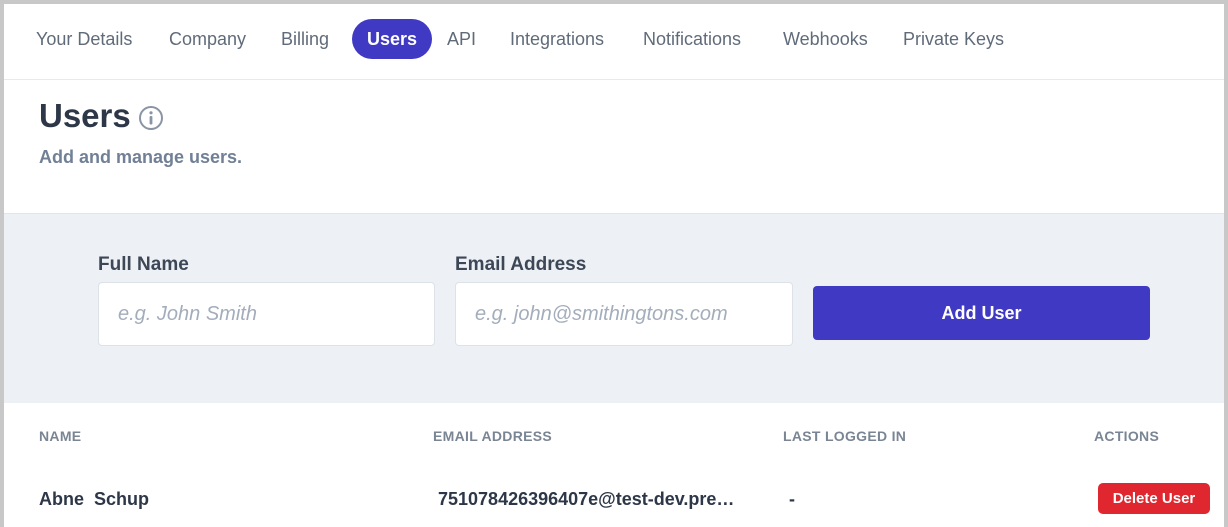  I want to click on user-last-logged-in: -, so click(792, 499).